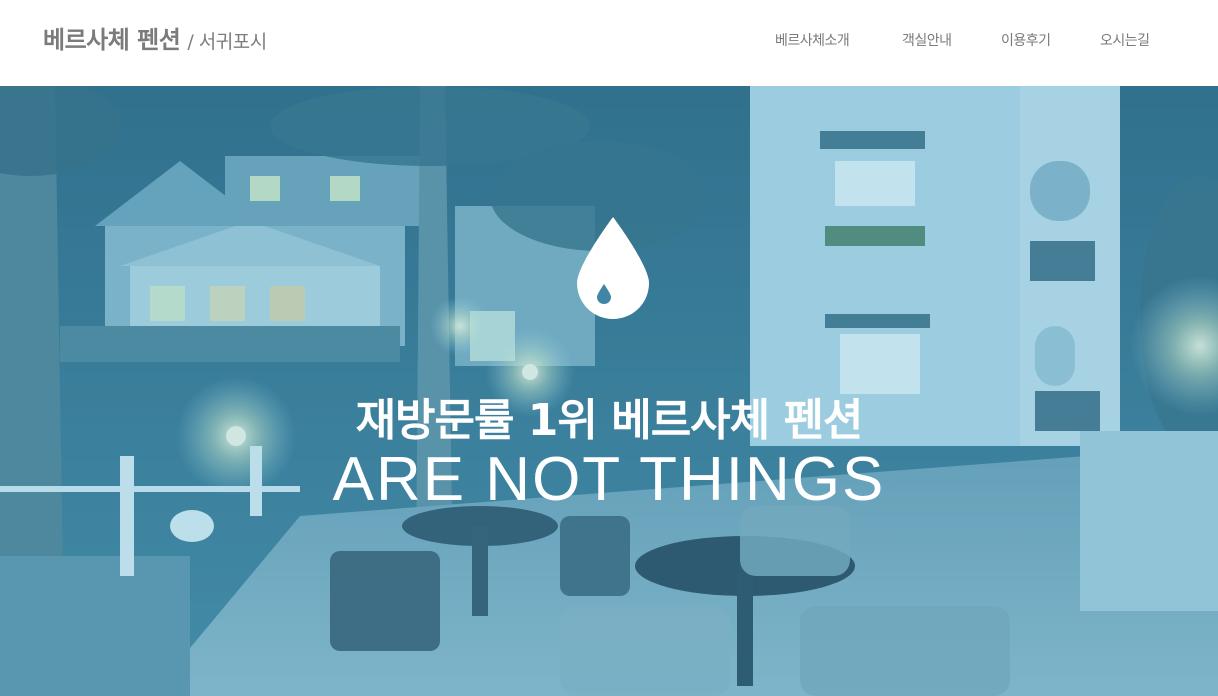 This screenshot has width=1218, height=696. Describe the element at coordinates (609, 40) in the screenshot. I see `main-nav: 베르사체소개 객실안내 이용후기 오시는길` at that location.